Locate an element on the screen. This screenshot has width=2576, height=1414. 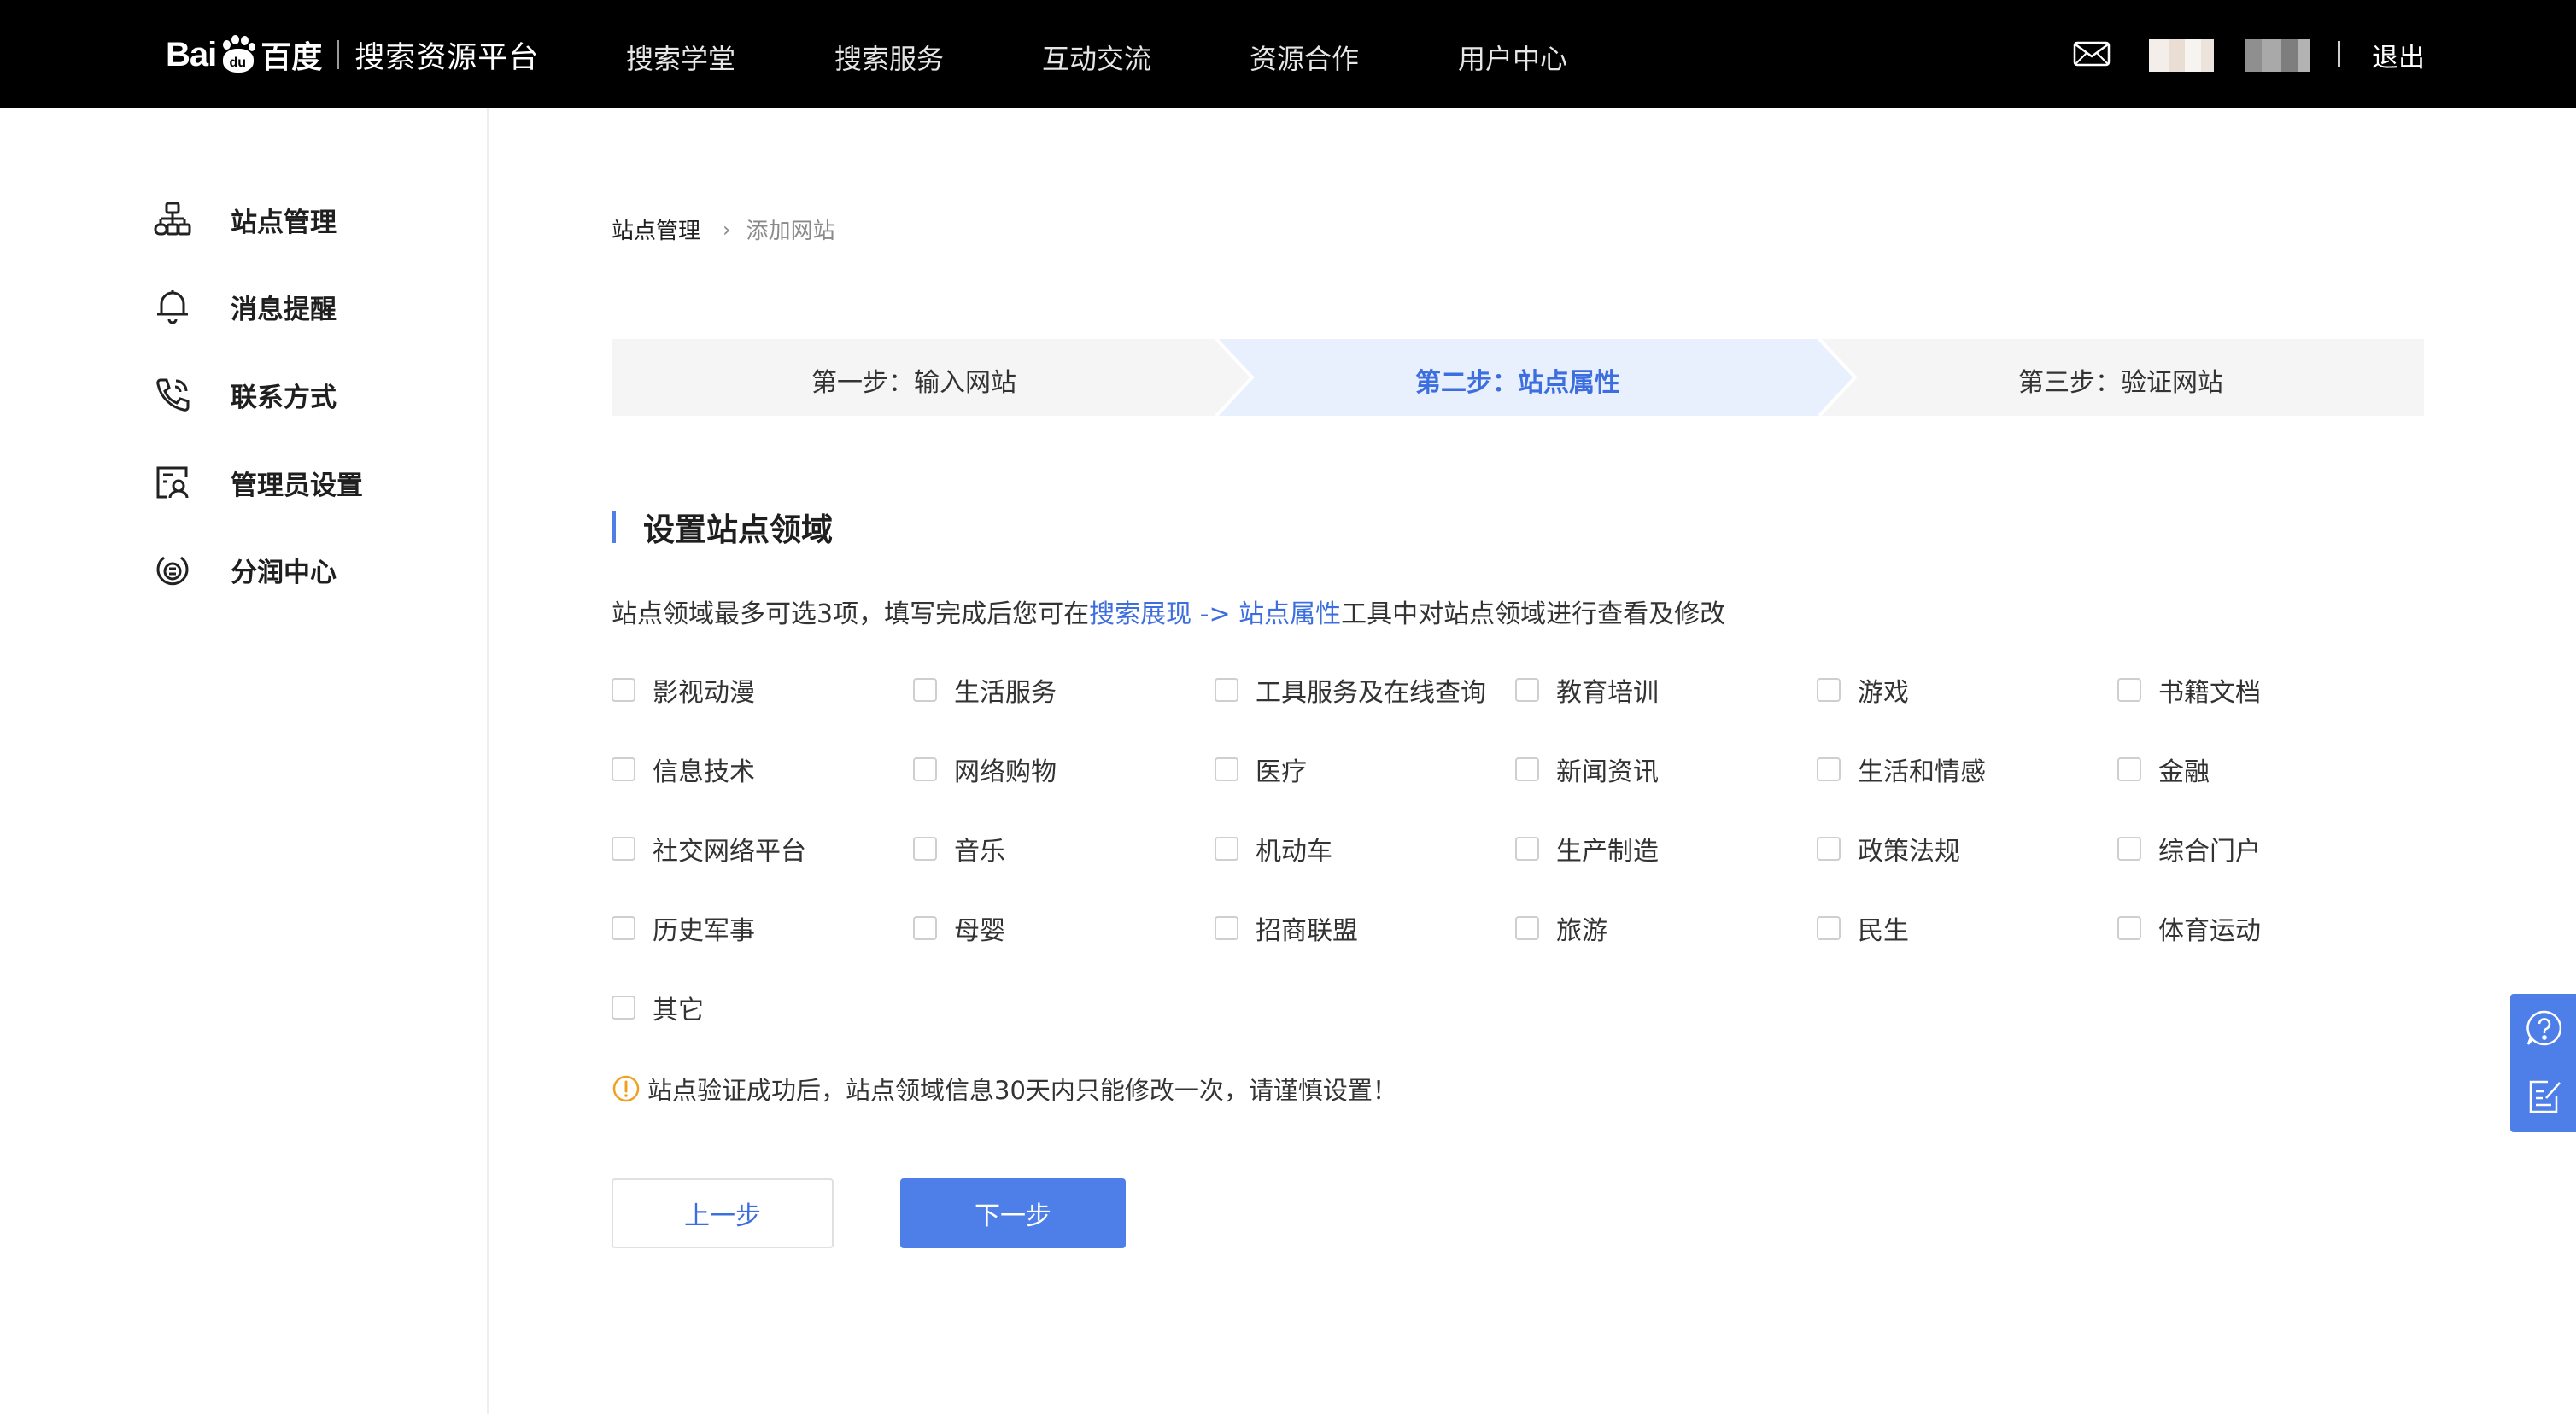
checkbox-label: 民生 is located at coordinates (1883, 931).